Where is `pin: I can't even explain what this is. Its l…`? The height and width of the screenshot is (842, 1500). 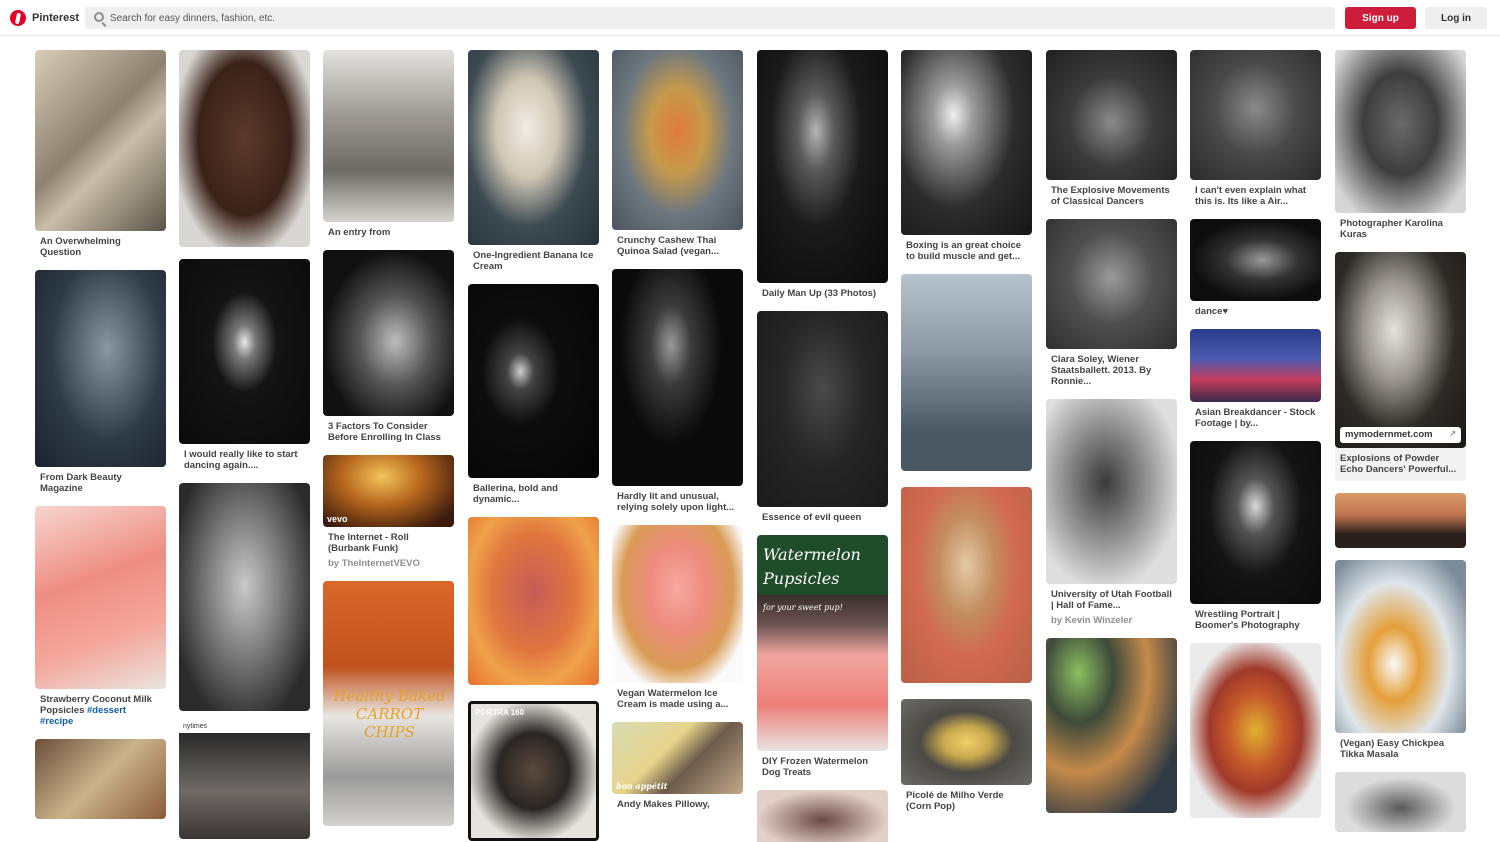
pin: I can't even explain what this is. Its l… is located at coordinates (1255, 128).